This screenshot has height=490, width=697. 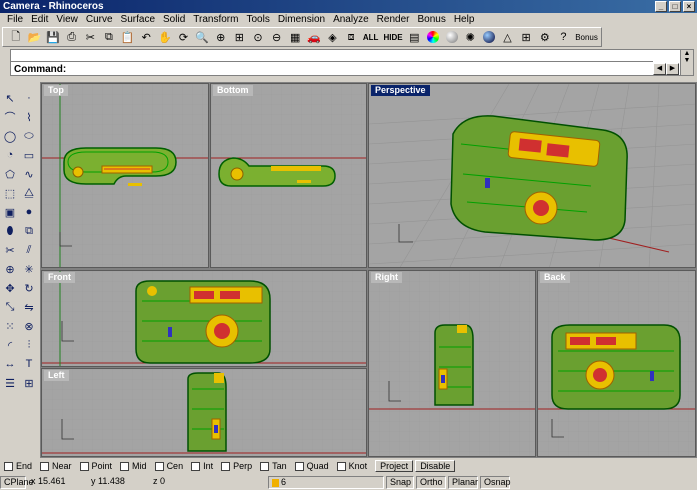 I want to click on print-icon: ⎙, so click(x=72, y=37).